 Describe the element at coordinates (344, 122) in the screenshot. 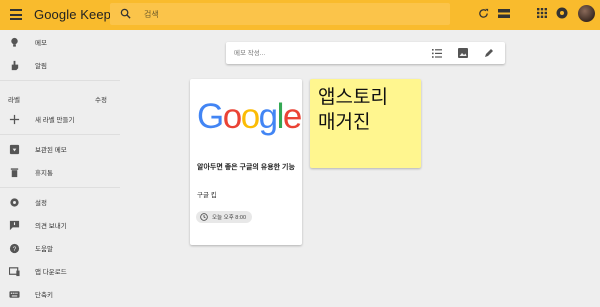

I see `handwriting-line: 매거진` at that location.